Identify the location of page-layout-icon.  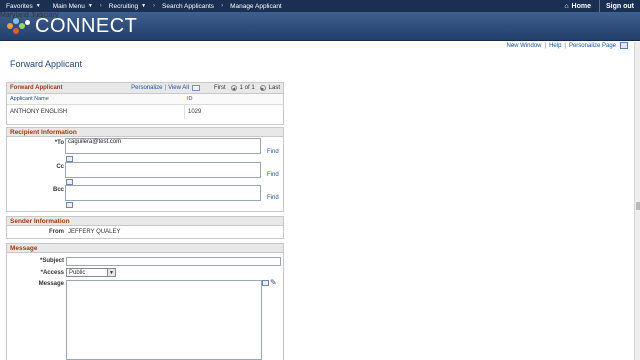
(624, 45).